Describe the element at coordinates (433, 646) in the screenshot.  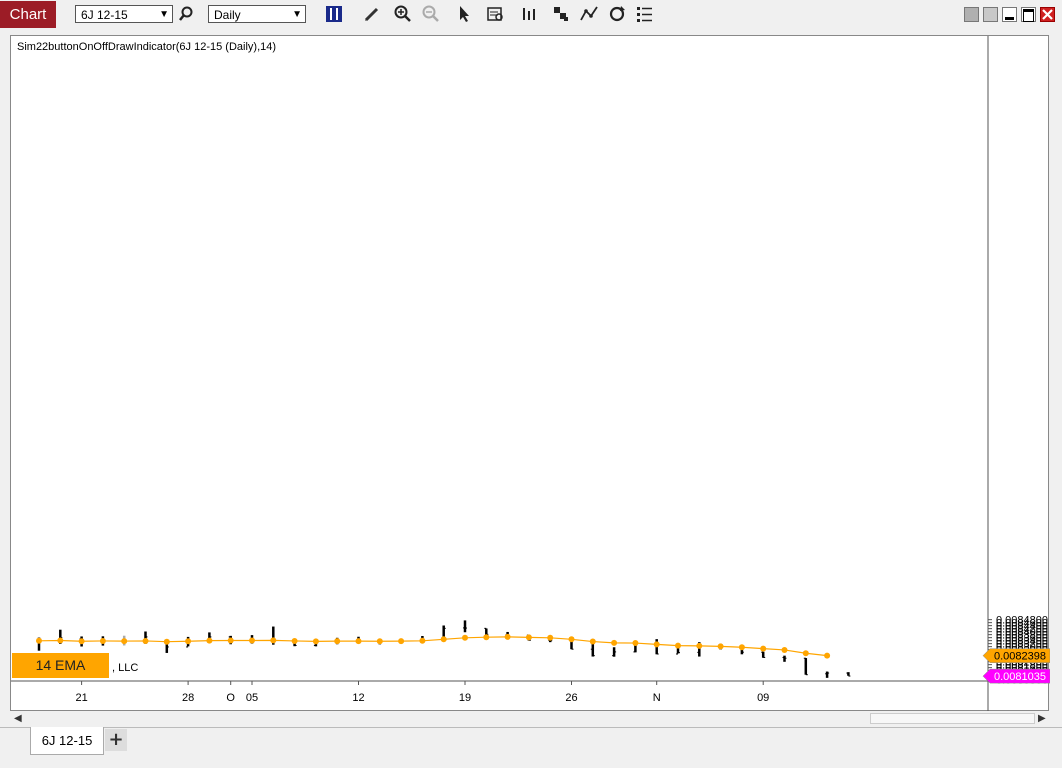
I see `ema-line` at that location.